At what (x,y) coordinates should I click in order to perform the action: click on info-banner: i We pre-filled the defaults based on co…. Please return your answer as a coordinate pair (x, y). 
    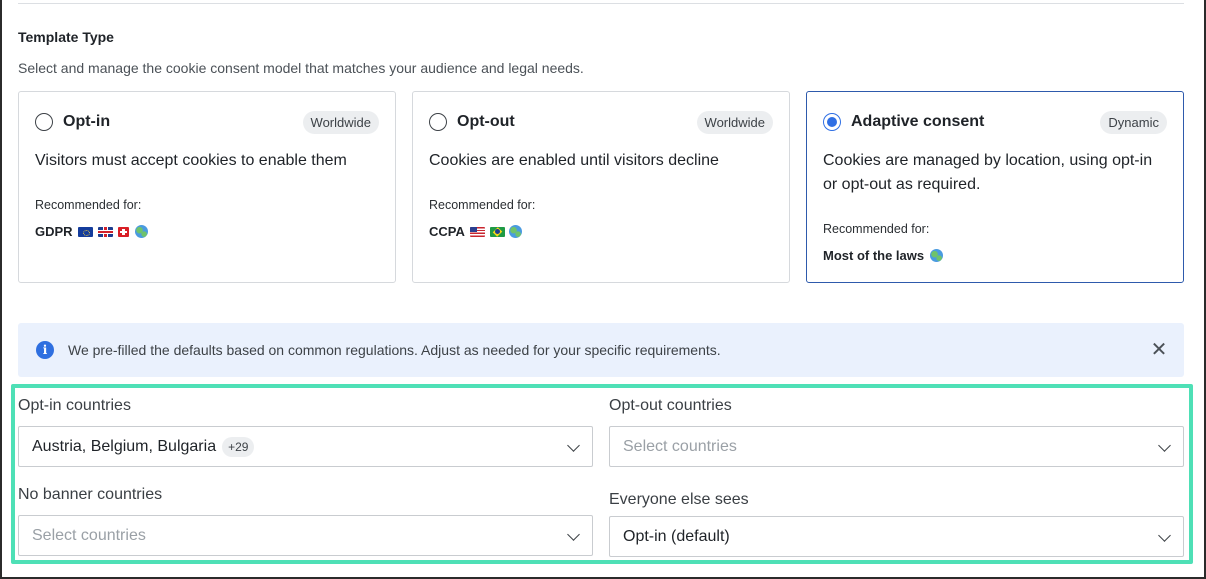
    Looking at the image, I should click on (601, 350).